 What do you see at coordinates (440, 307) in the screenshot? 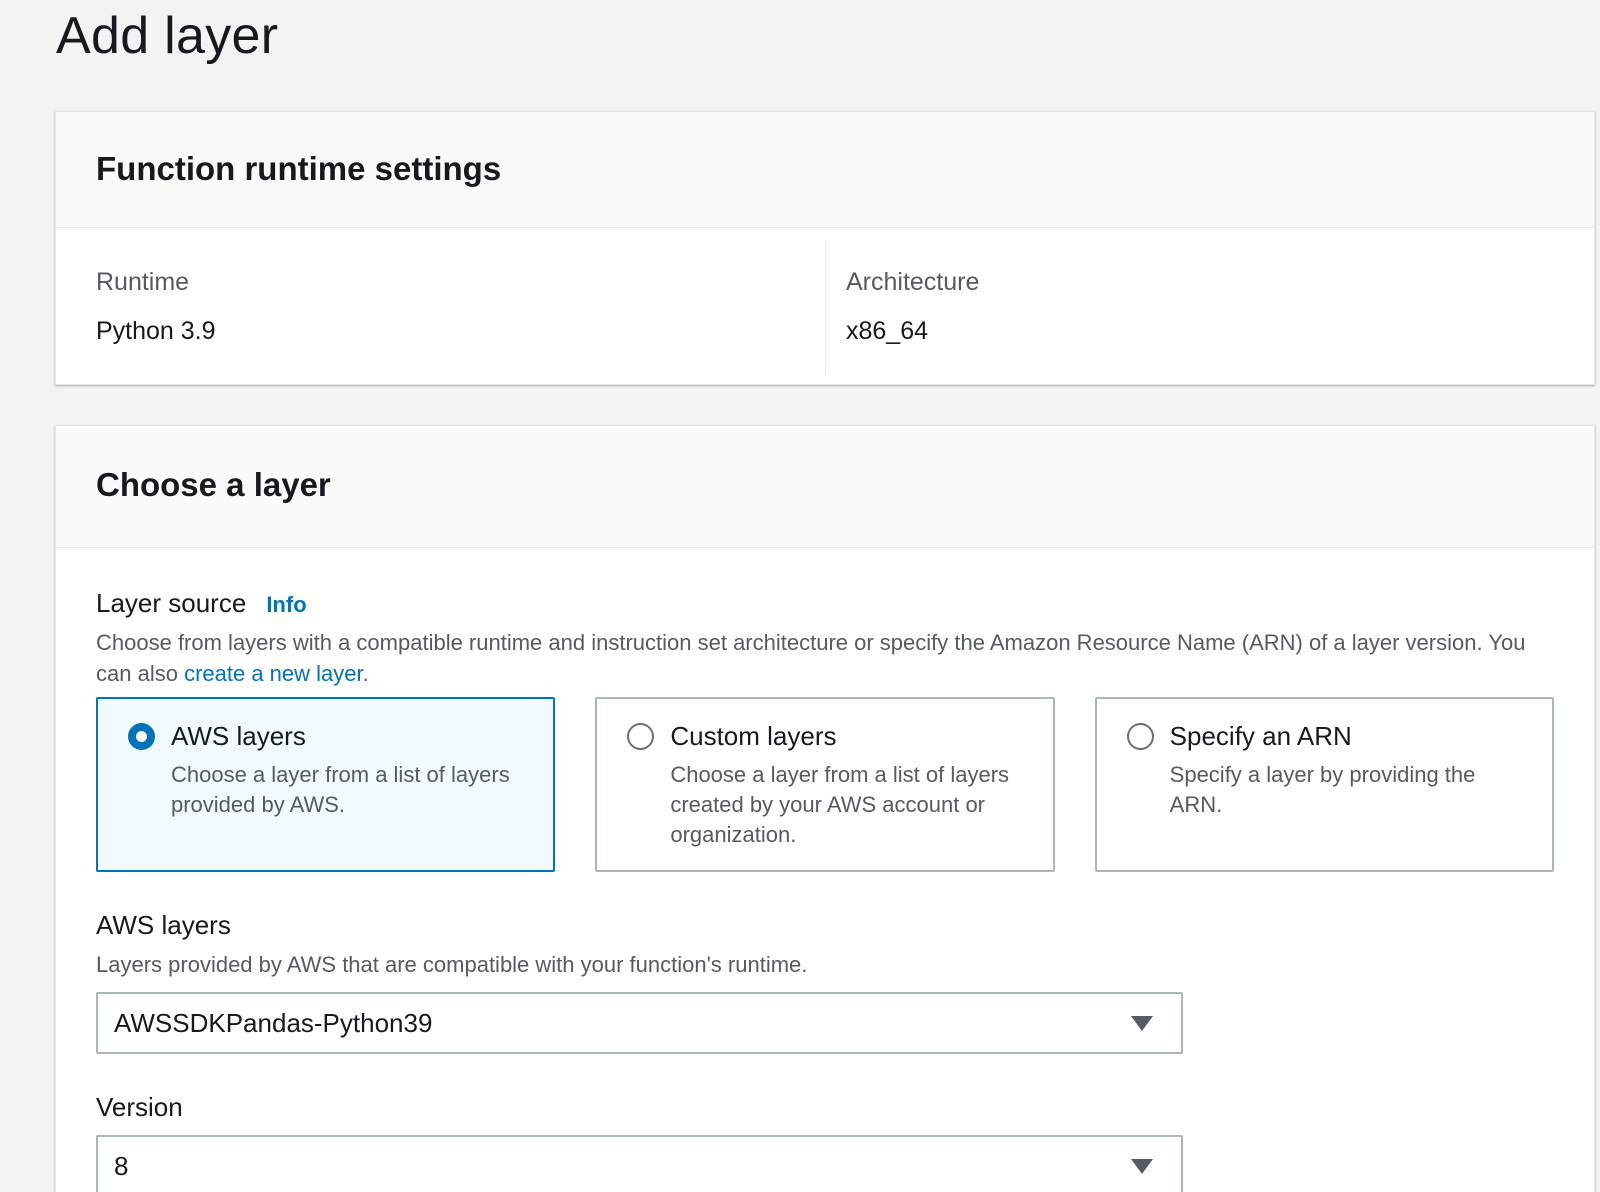
I see `runtime-column: Runtime Python 3.9` at bounding box center [440, 307].